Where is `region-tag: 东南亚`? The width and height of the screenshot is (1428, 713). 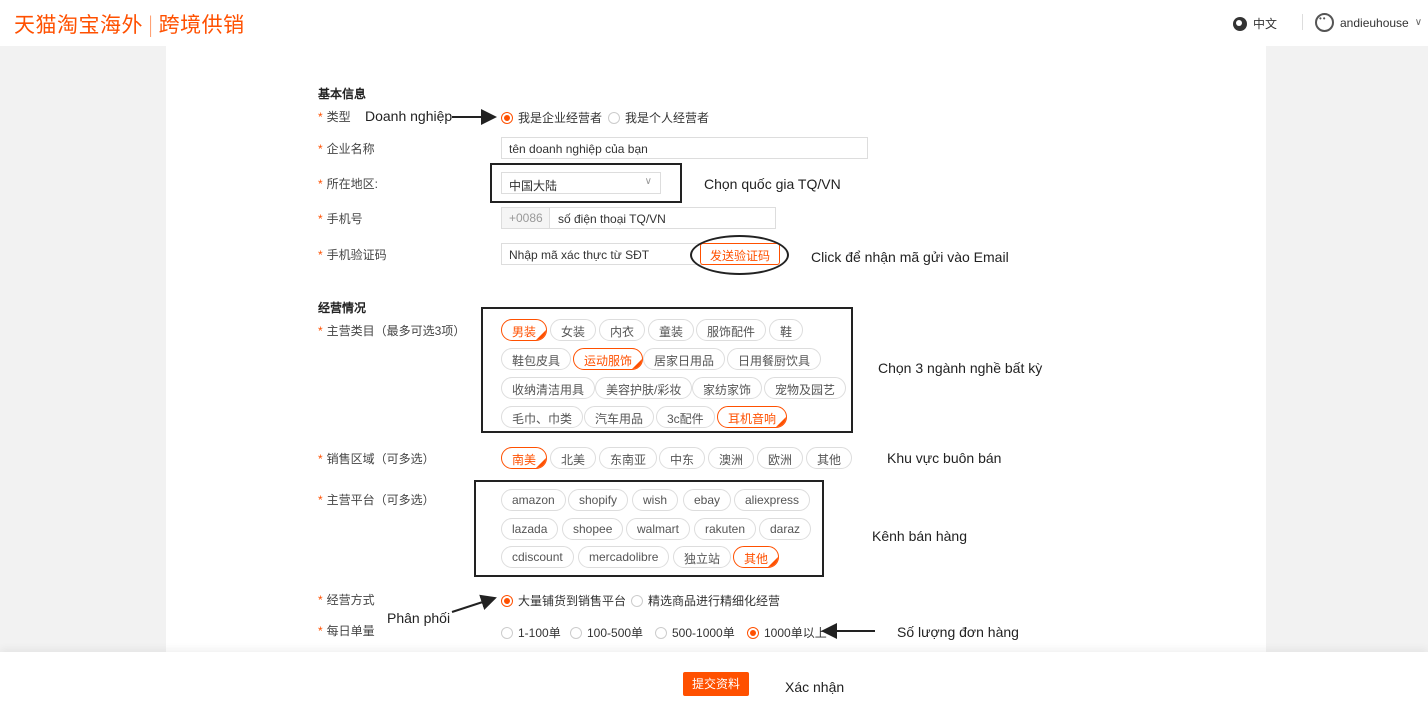 region-tag: 东南亚 is located at coordinates (628, 458).